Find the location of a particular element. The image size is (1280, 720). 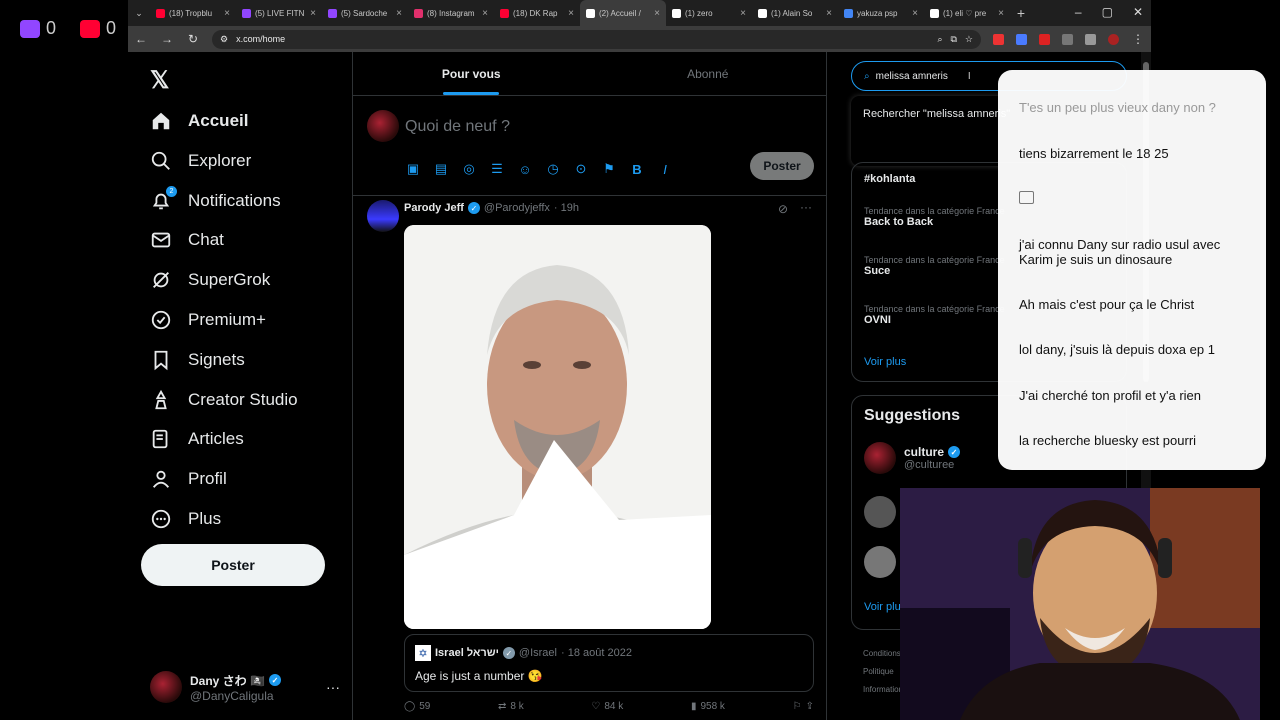

site-info-icon: ⚙ is located at coordinates (224, 39).